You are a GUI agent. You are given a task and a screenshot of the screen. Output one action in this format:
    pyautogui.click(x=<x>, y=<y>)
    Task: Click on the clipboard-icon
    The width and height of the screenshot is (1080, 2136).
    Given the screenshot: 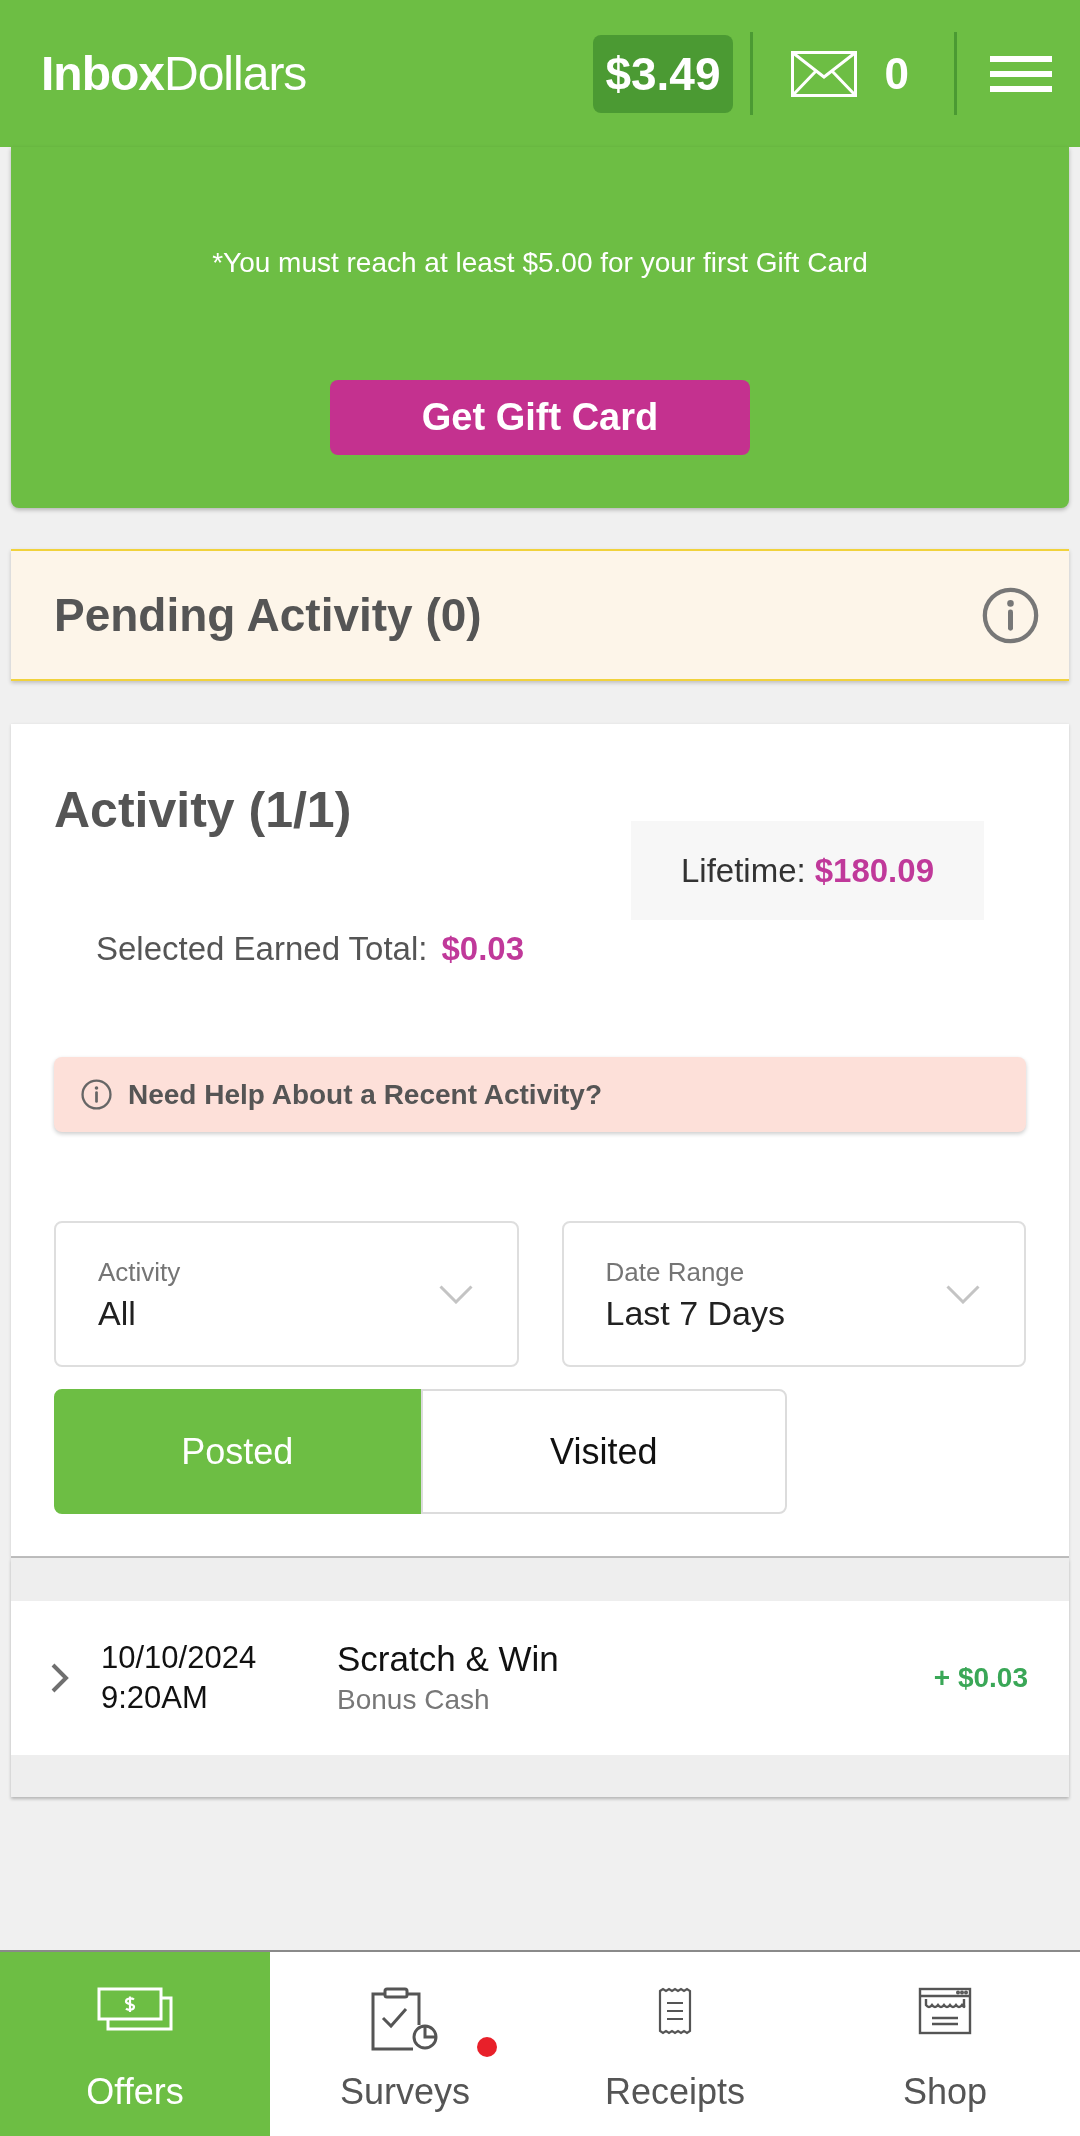 What is the action you would take?
    pyautogui.click(x=405, y=2019)
    